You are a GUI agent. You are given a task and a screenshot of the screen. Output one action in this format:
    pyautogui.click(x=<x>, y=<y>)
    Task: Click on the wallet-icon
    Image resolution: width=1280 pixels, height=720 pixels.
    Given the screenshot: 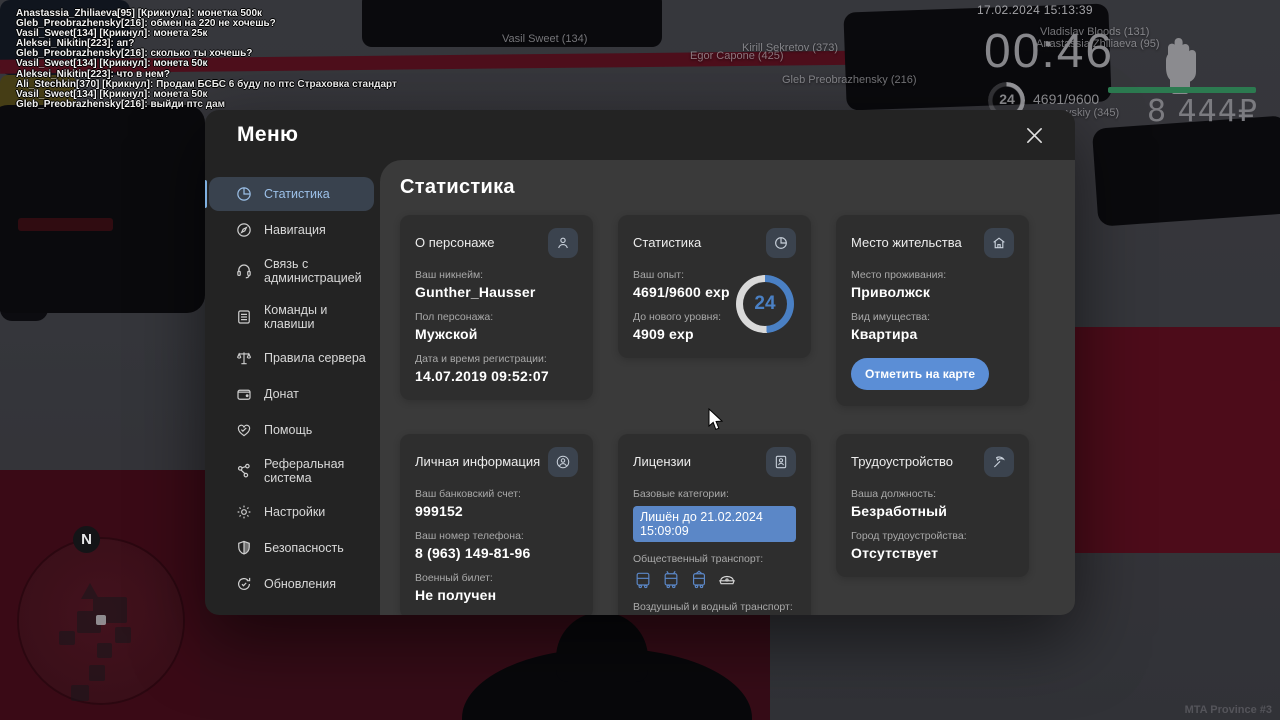 What is the action you would take?
    pyautogui.click(x=244, y=394)
    